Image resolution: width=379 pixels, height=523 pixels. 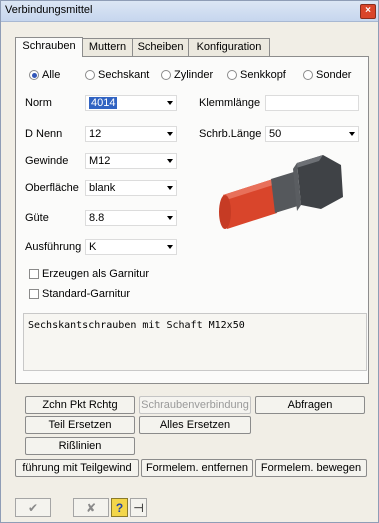 What do you see at coordinates (49, 10) in the screenshot?
I see `window-title: Verbindungsmittel` at bounding box center [49, 10].